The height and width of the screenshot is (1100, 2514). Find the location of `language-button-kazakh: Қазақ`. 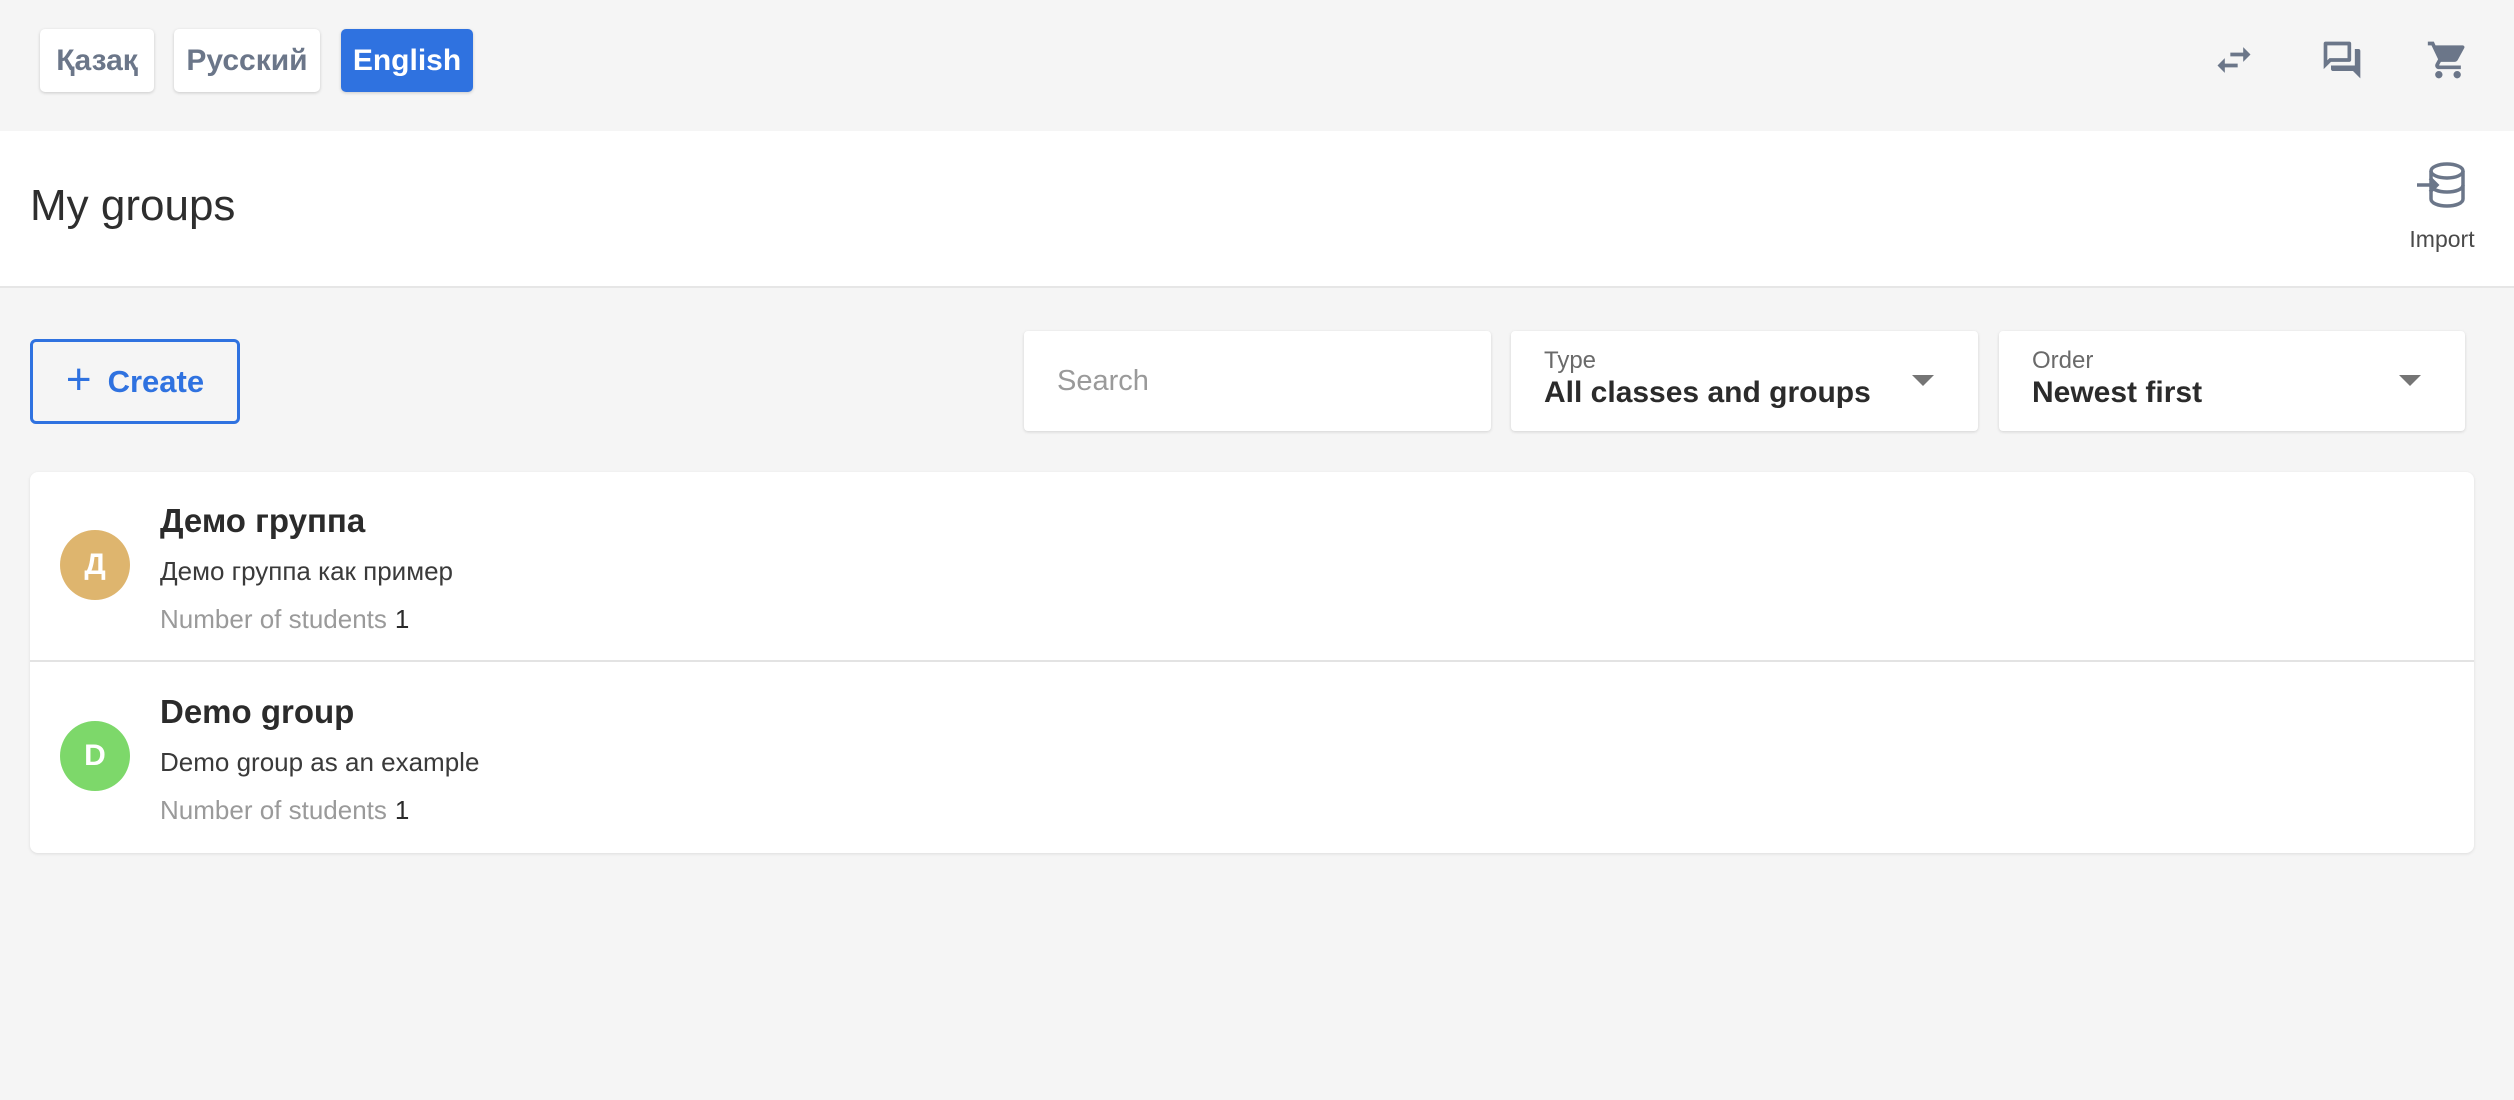

language-button-kazakh: Қазақ is located at coordinates (97, 60).